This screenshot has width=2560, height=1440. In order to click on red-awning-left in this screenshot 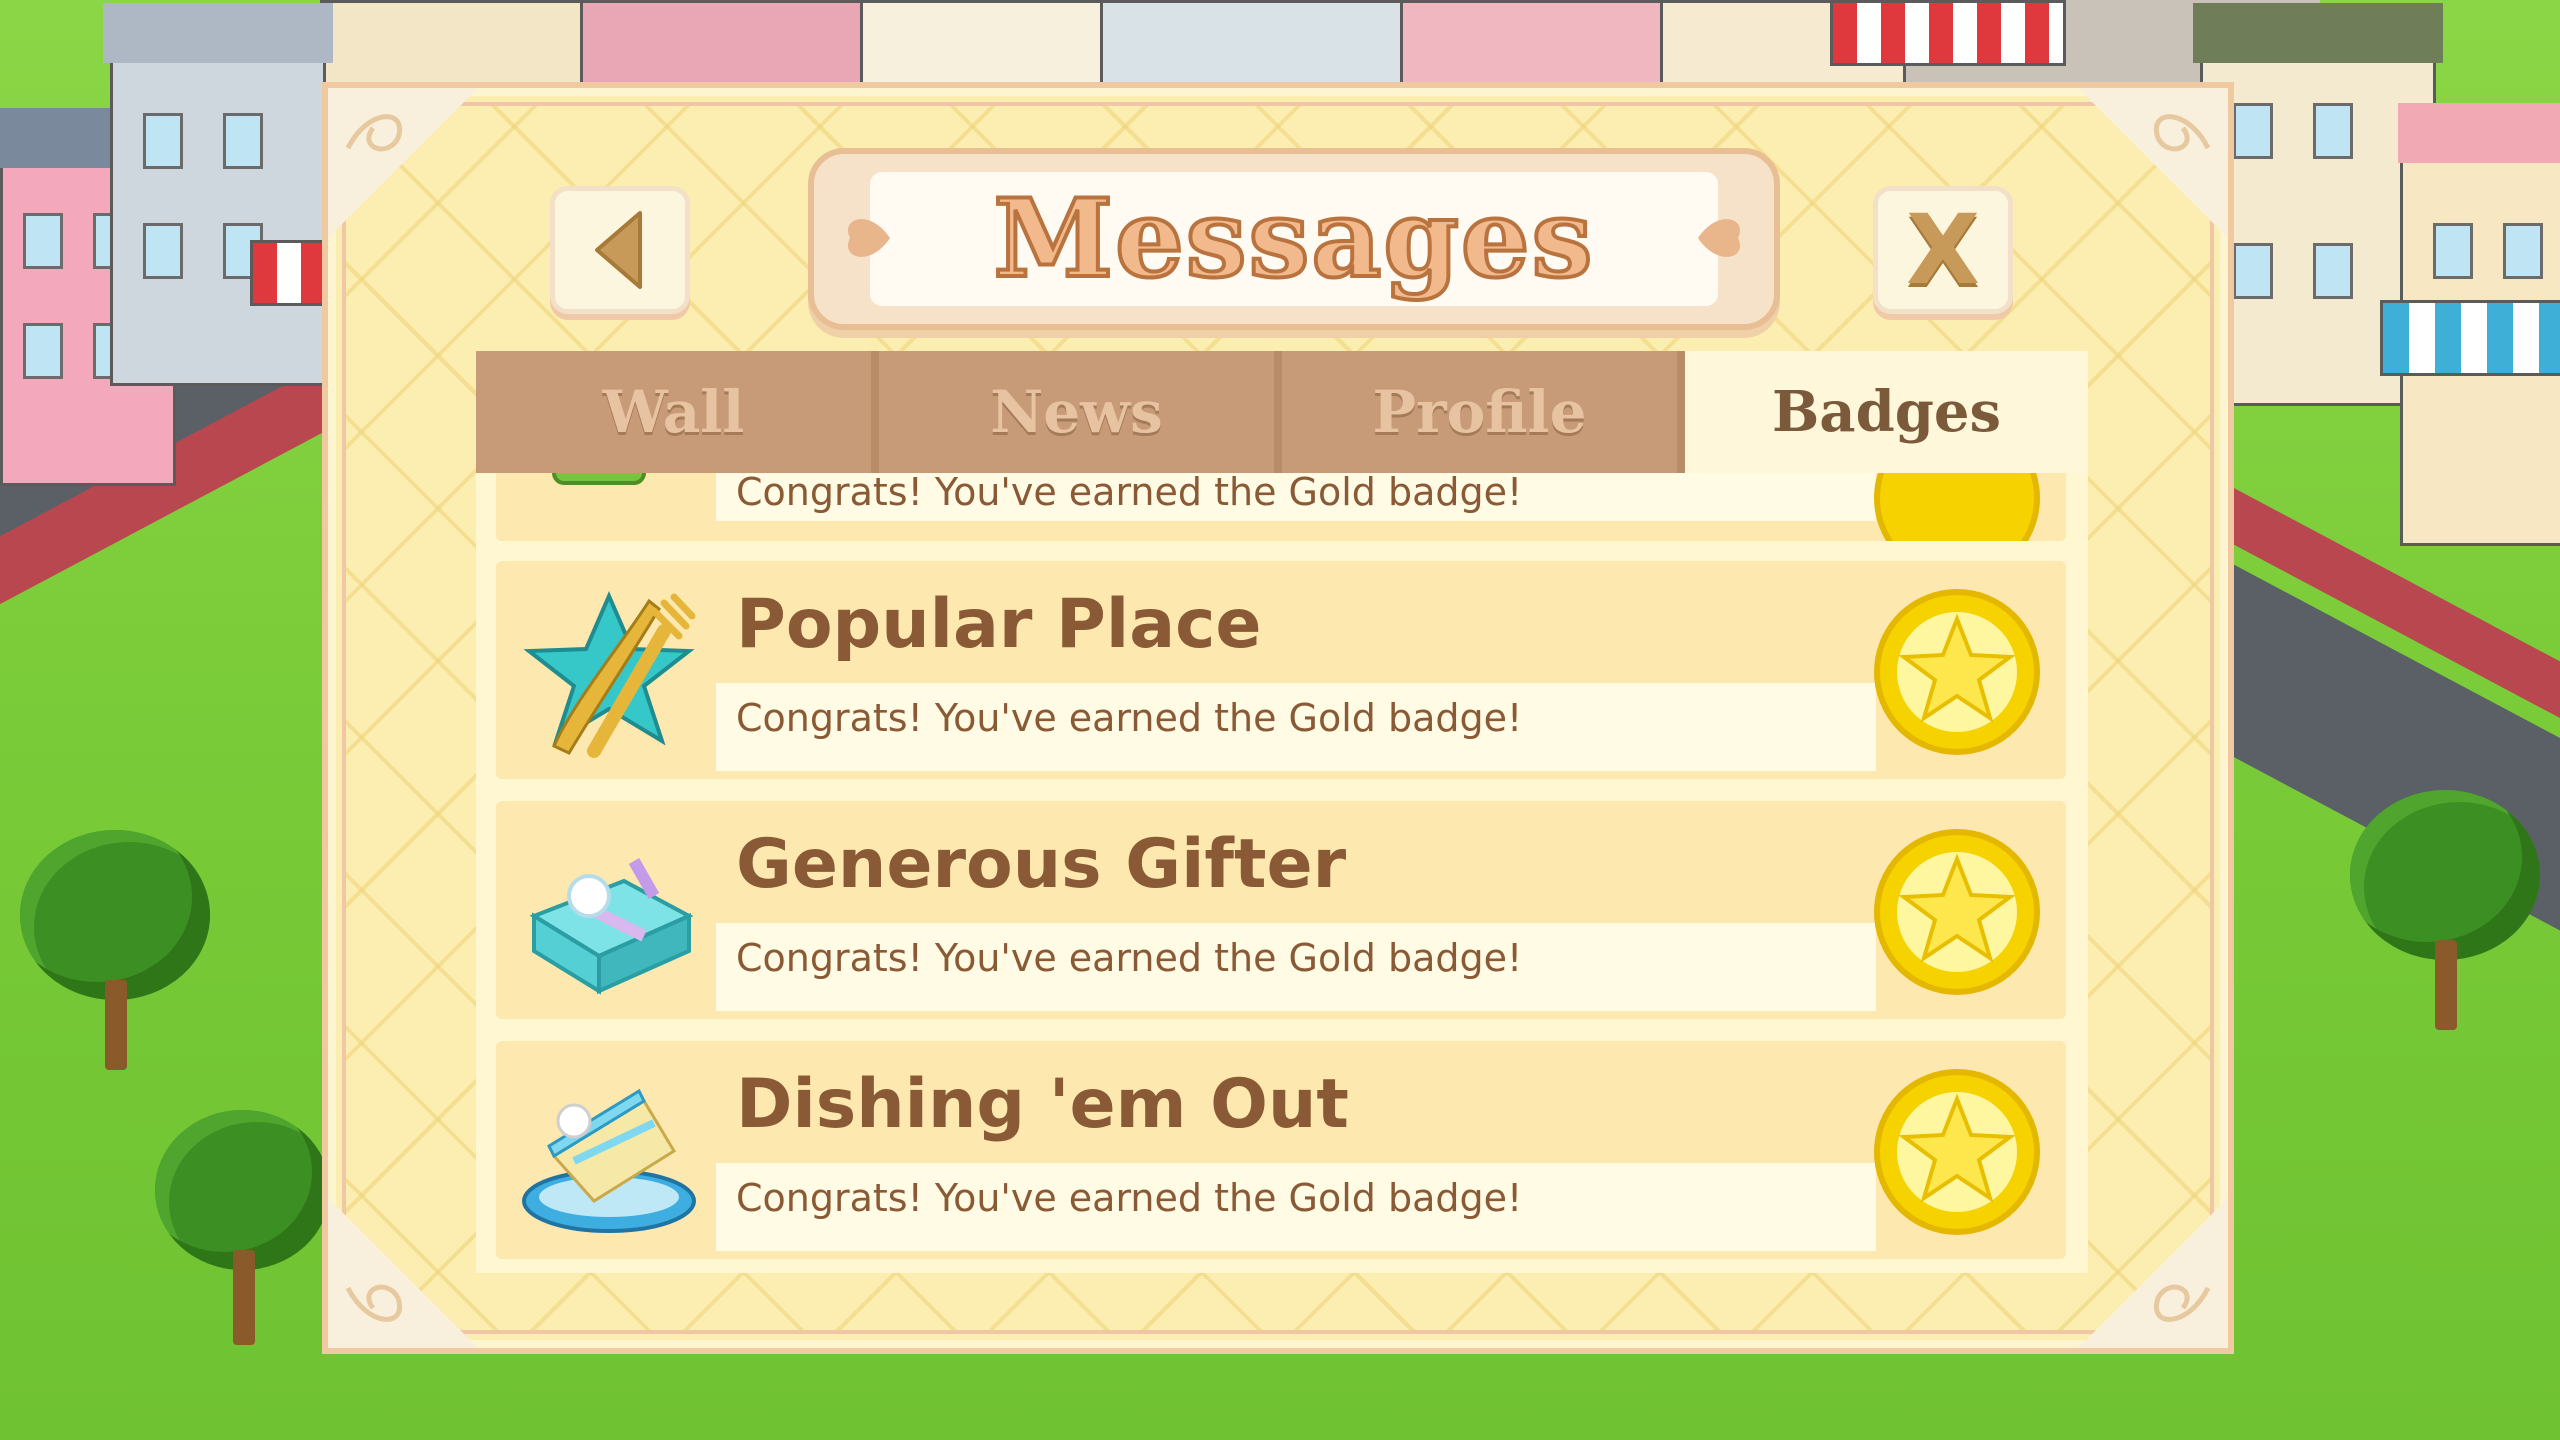, I will do `click(288, 273)`.